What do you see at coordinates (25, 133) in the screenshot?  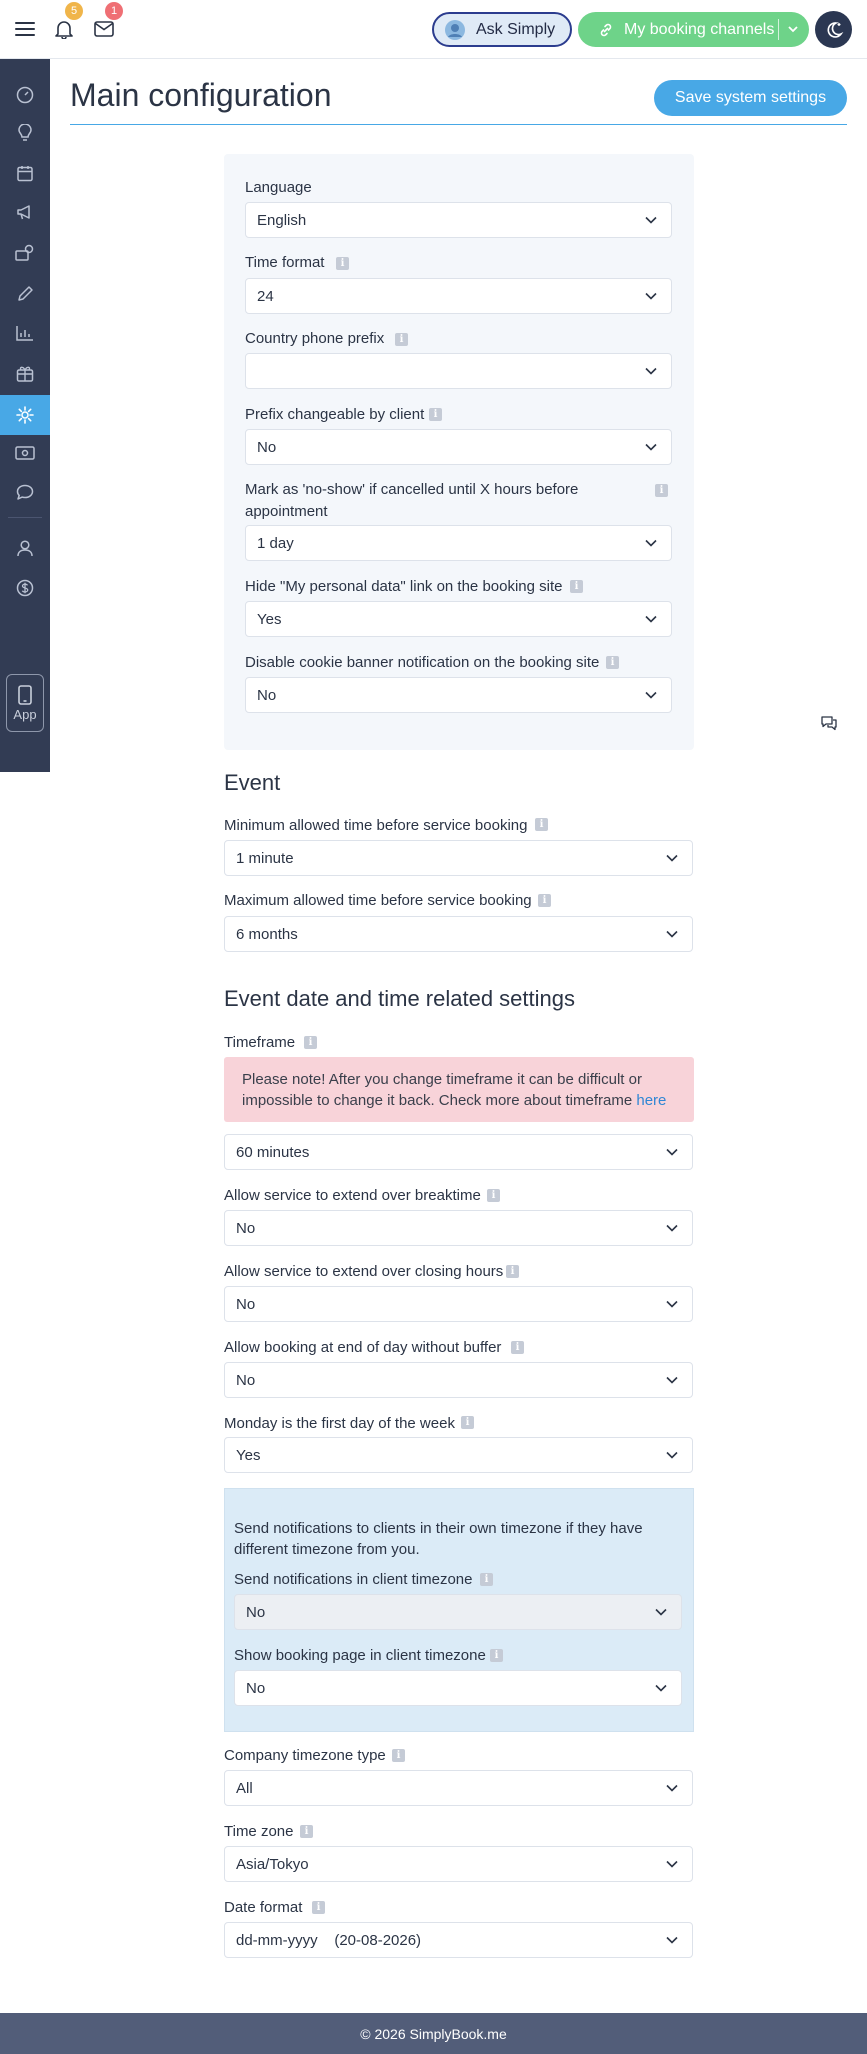 I see `sidebar-item-ideas` at bounding box center [25, 133].